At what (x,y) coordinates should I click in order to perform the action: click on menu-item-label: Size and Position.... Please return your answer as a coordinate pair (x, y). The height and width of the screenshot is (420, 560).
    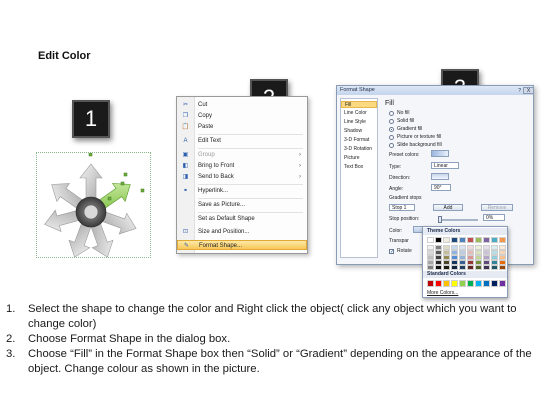
    Looking at the image, I should click on (224, 232).